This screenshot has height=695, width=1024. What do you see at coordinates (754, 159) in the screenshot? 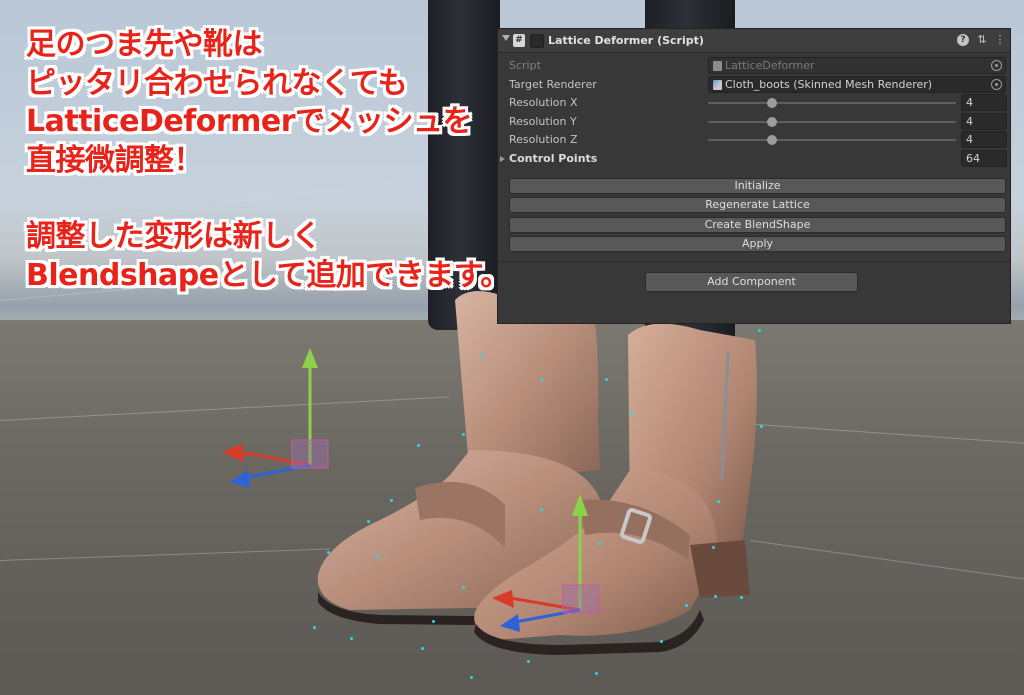
I see `control-points-row: Control Points 64` at bounding box center [754, 159].